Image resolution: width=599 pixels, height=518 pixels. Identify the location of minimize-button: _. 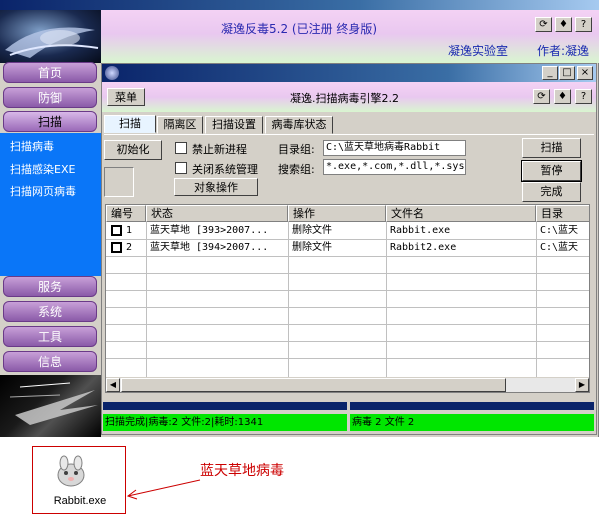
(550, 73).